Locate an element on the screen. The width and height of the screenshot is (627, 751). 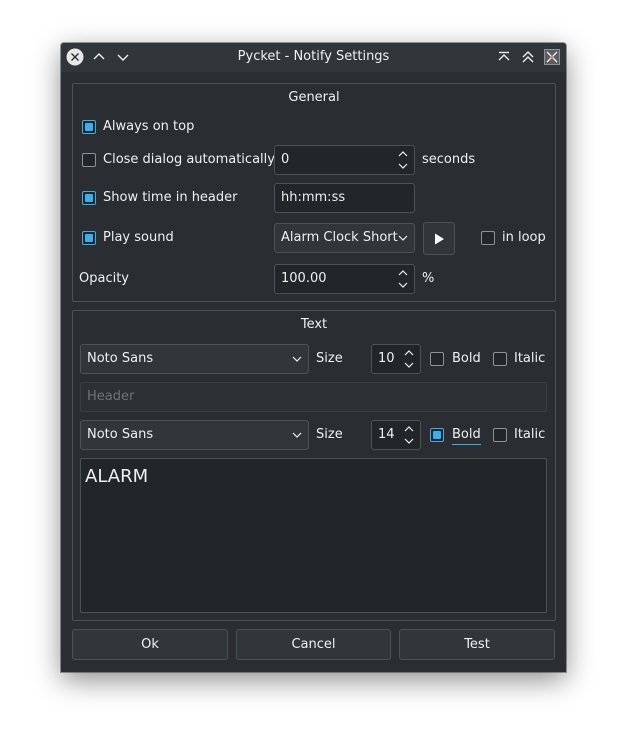
always-on-top-label: Always on top is located at coordinates (149, 126).